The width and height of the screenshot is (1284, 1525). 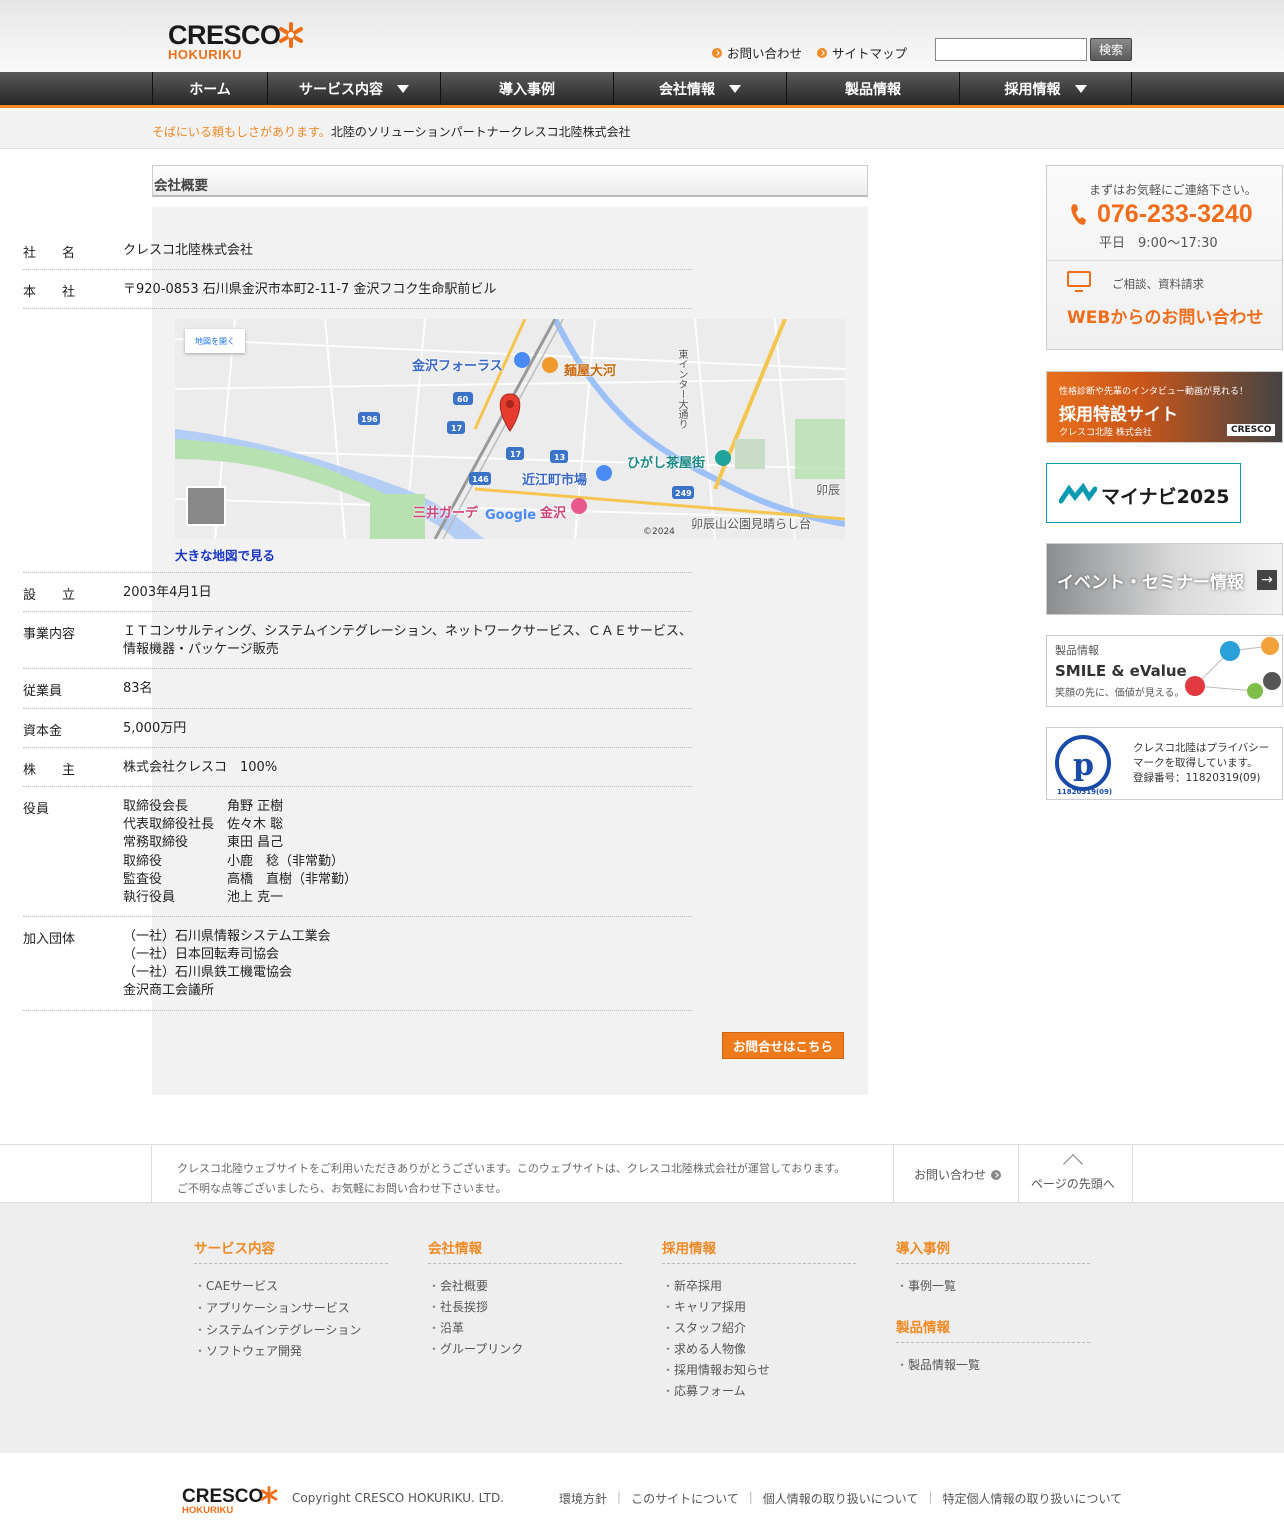 I want to click on copyright: Copyright CRESCO HOKURIKU. LTD., so click(x=398, y=1498).